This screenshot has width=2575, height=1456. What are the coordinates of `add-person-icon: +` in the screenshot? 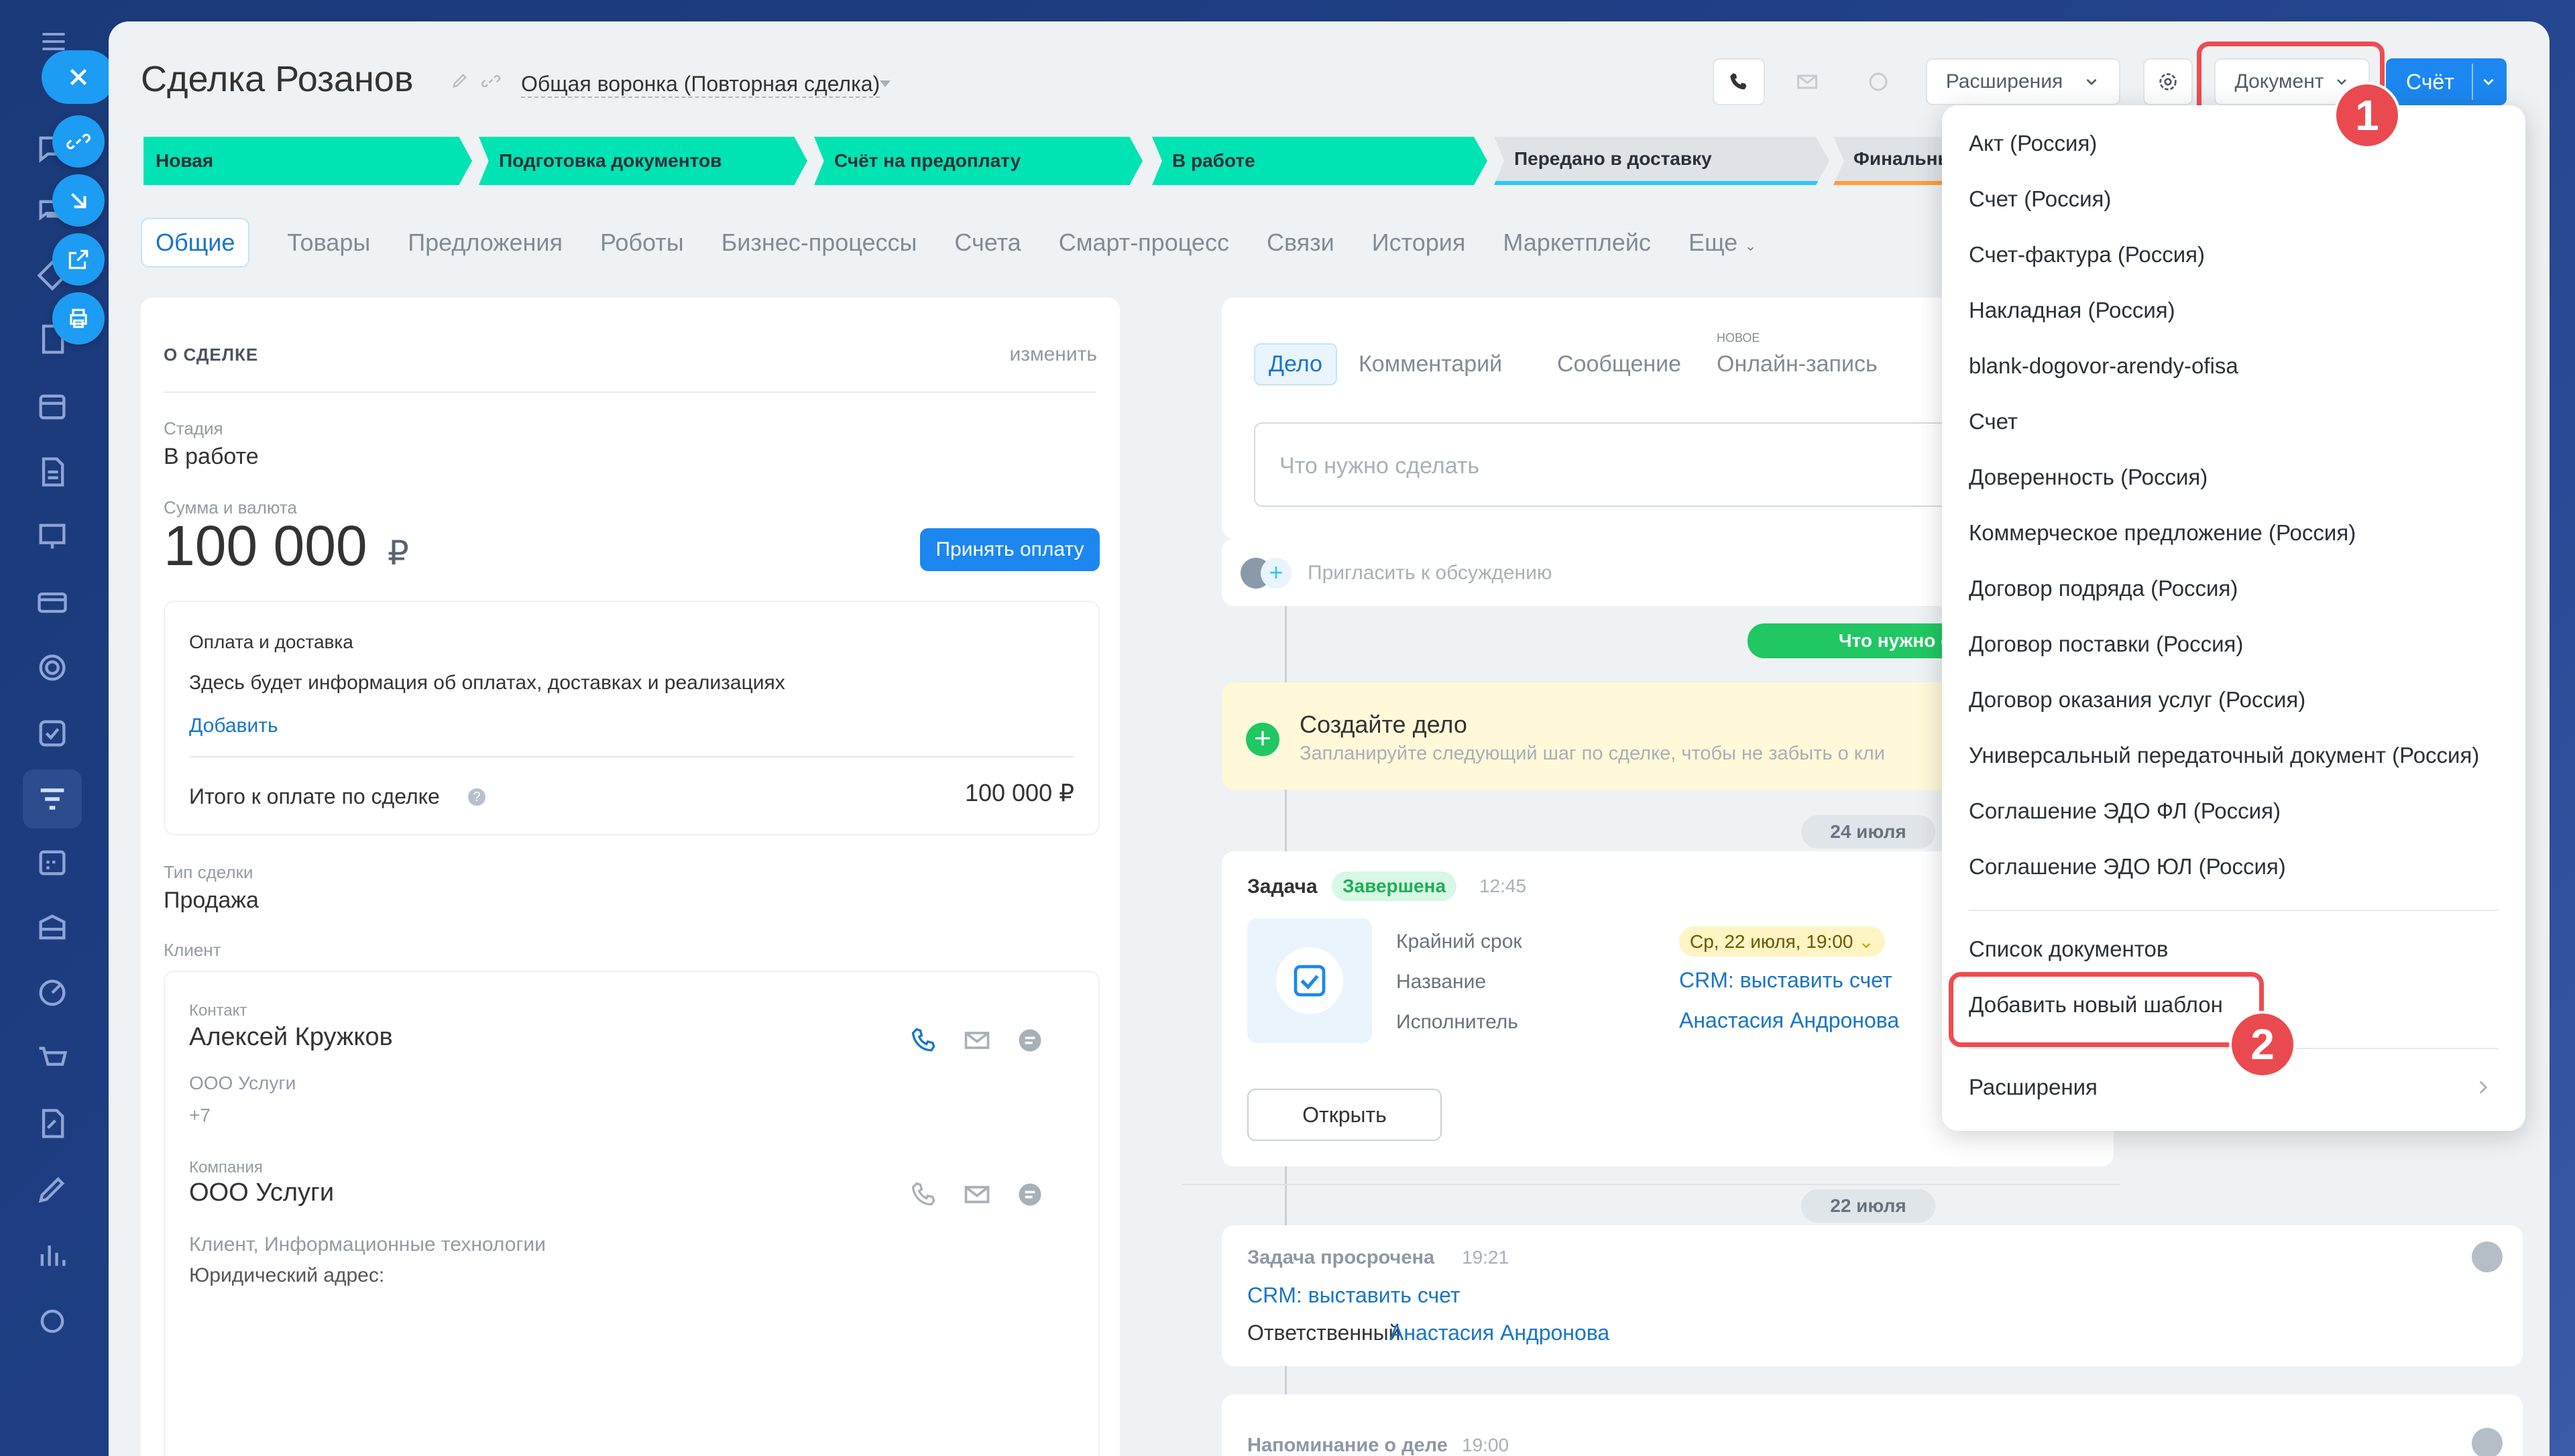 It's located at (1276, 573).